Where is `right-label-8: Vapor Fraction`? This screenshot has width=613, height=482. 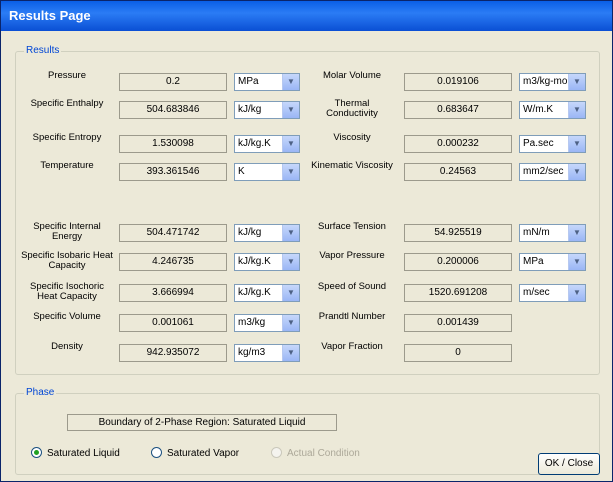 right-label-8: Vapor Fraction is located at coordinates (352, 346).